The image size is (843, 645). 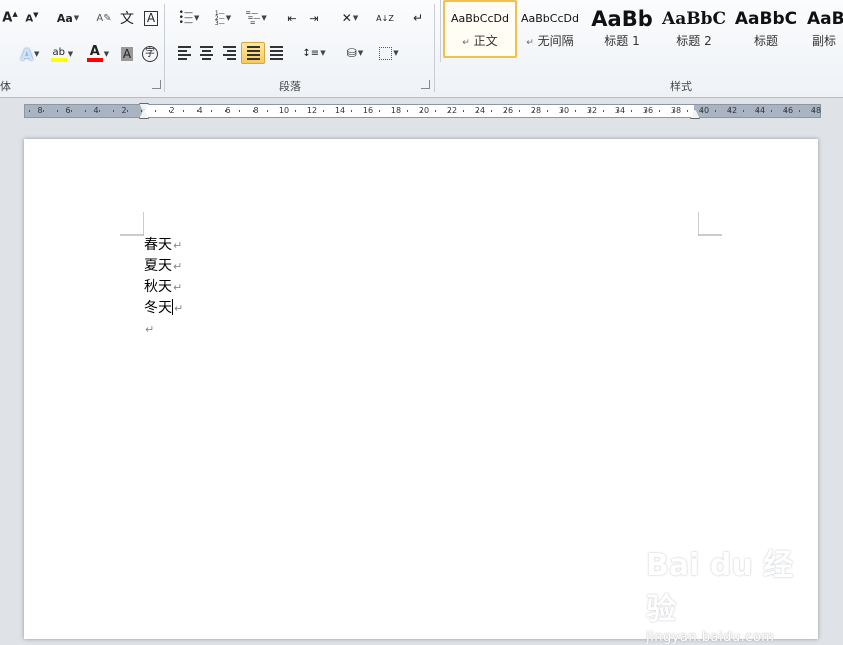 What do you see at coordinates (10, 18) in the screenshot?
I see `grow-font-button: A▲` at bounding box center [10, 18].